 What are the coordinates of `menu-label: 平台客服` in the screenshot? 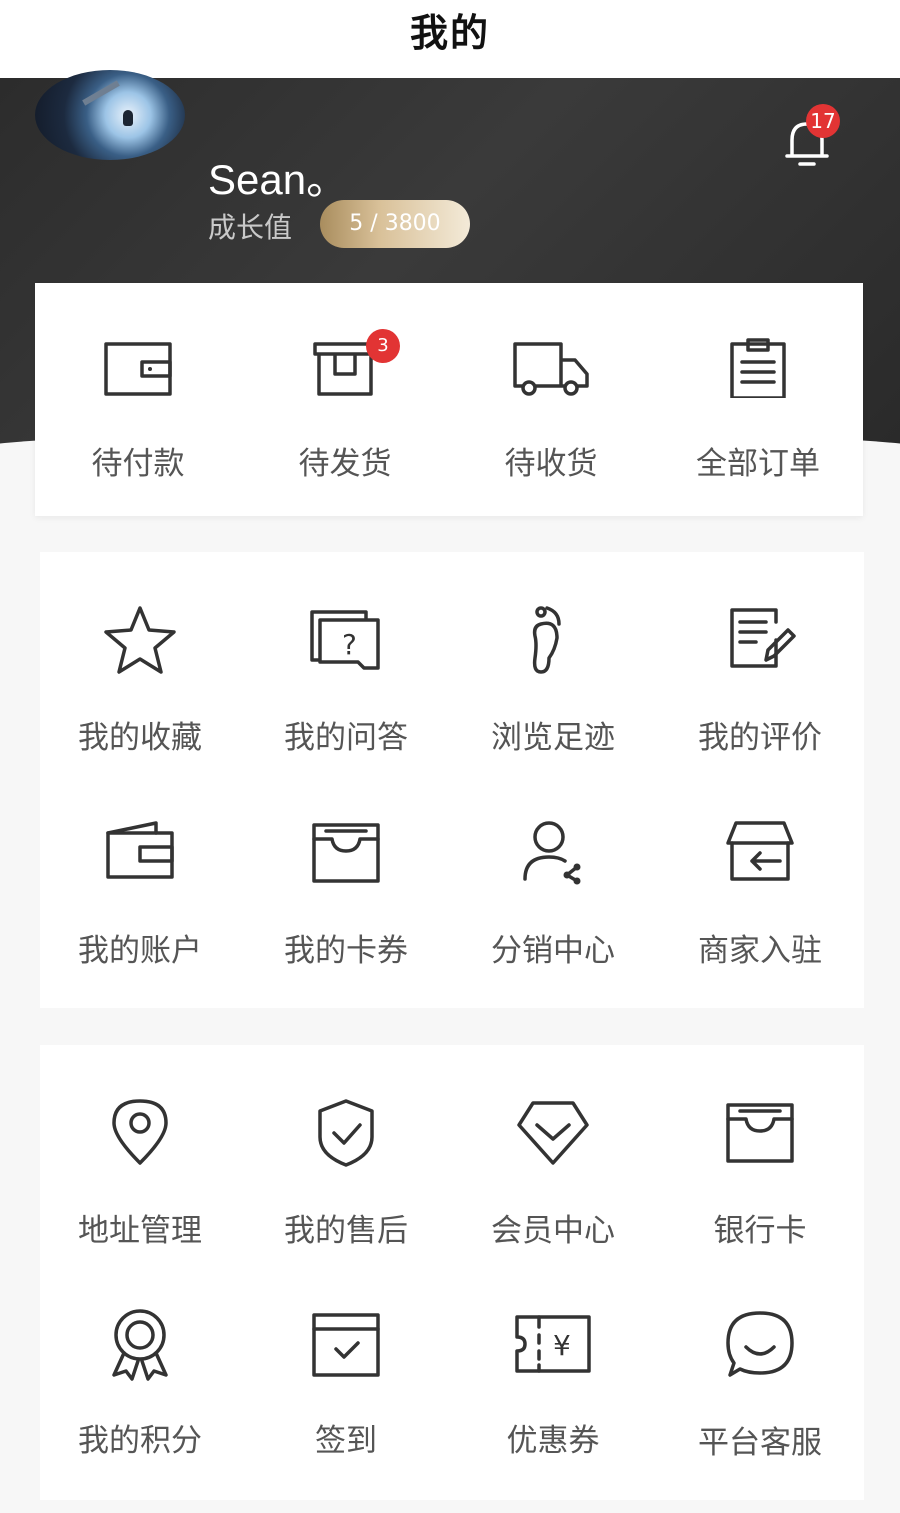 It's located at (760, 1443).